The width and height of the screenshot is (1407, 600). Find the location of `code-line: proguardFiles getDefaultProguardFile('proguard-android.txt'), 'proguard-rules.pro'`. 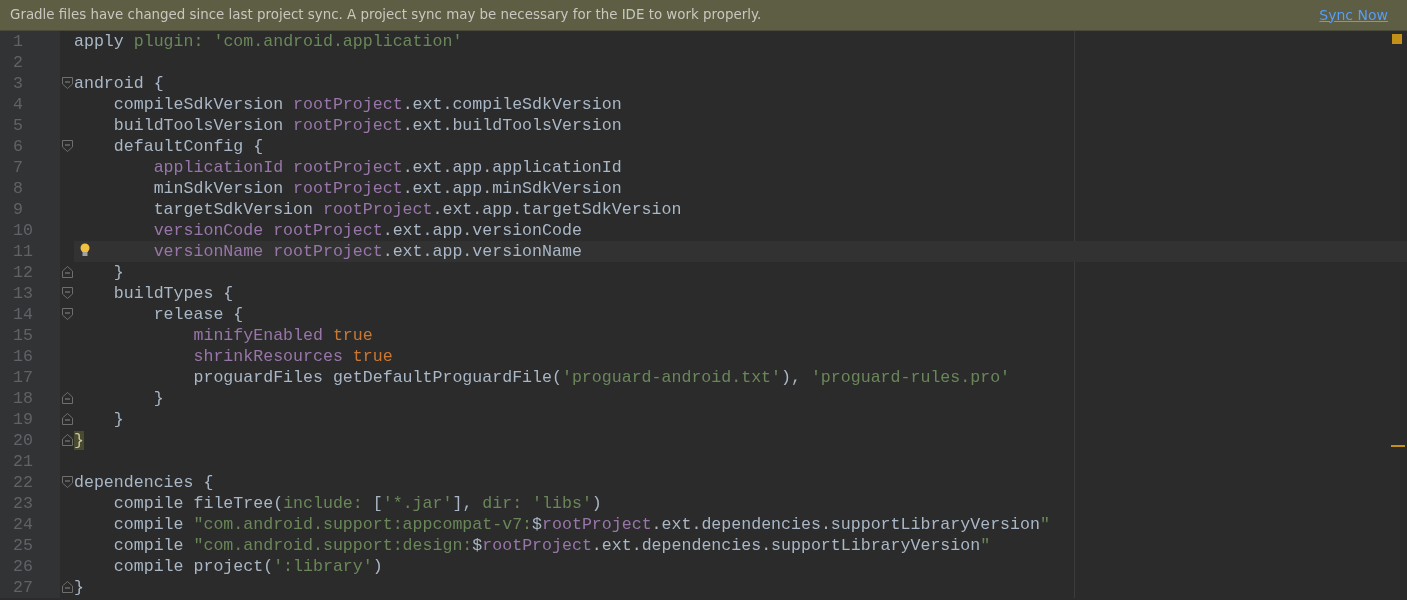

code-line: proguardFiles getDefaultProguardFile('proguard-android.txt'), 'proguard-rules.pro' is located at coordinates (602, 377).